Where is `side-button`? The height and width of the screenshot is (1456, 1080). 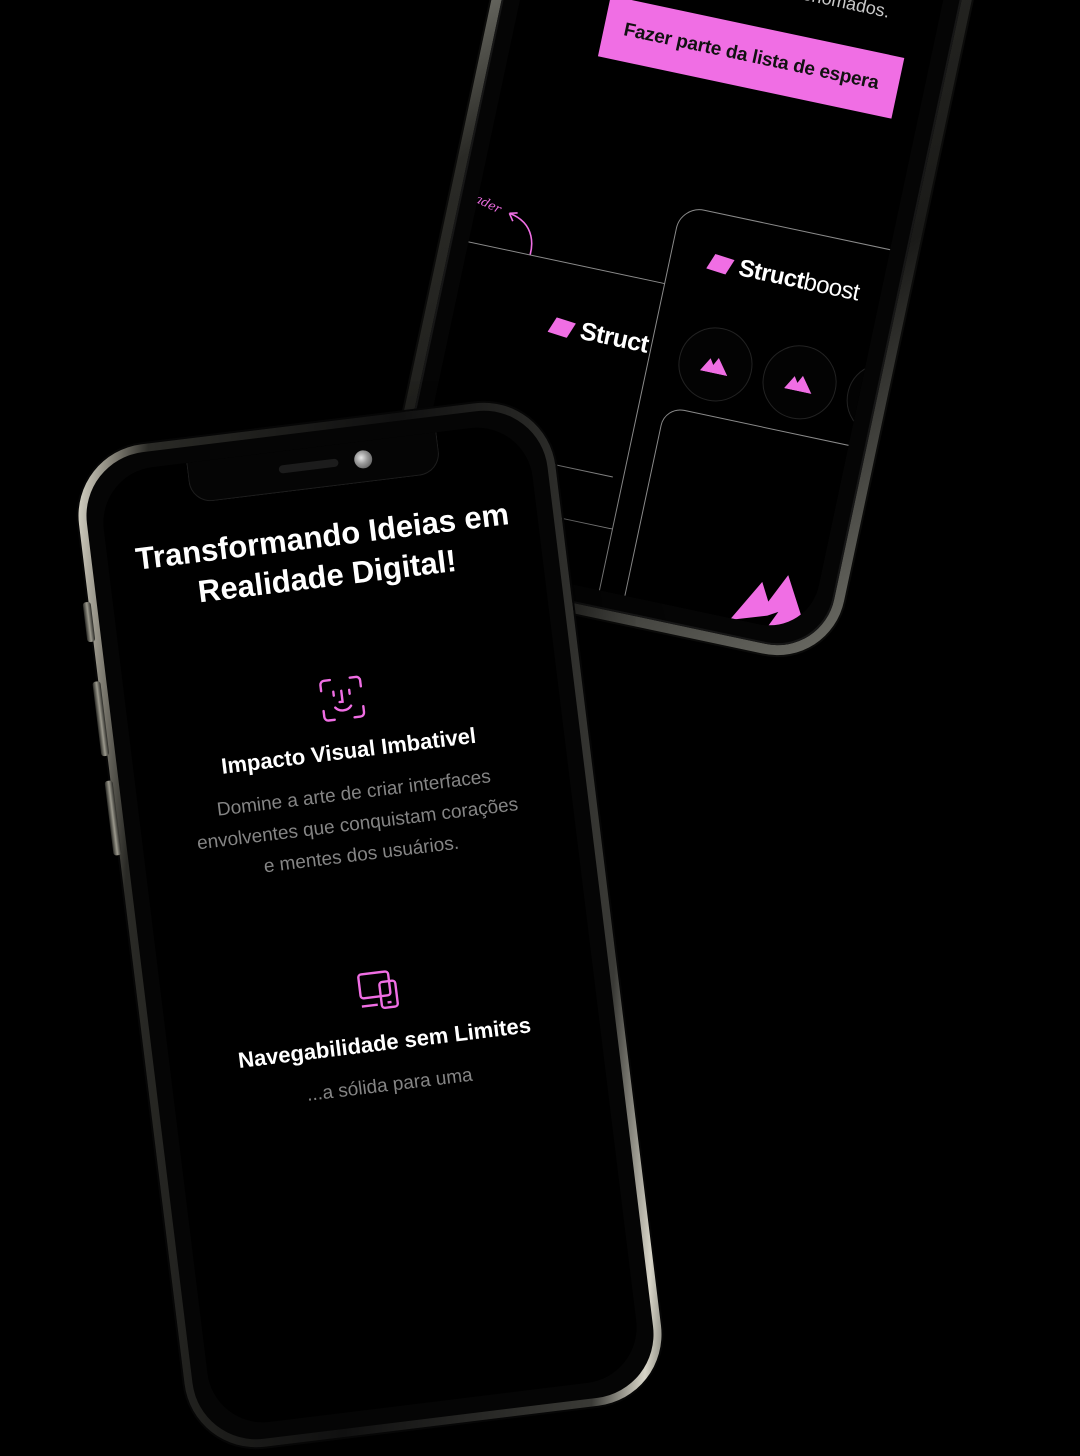 side-button is located at coordinates (89, 622).